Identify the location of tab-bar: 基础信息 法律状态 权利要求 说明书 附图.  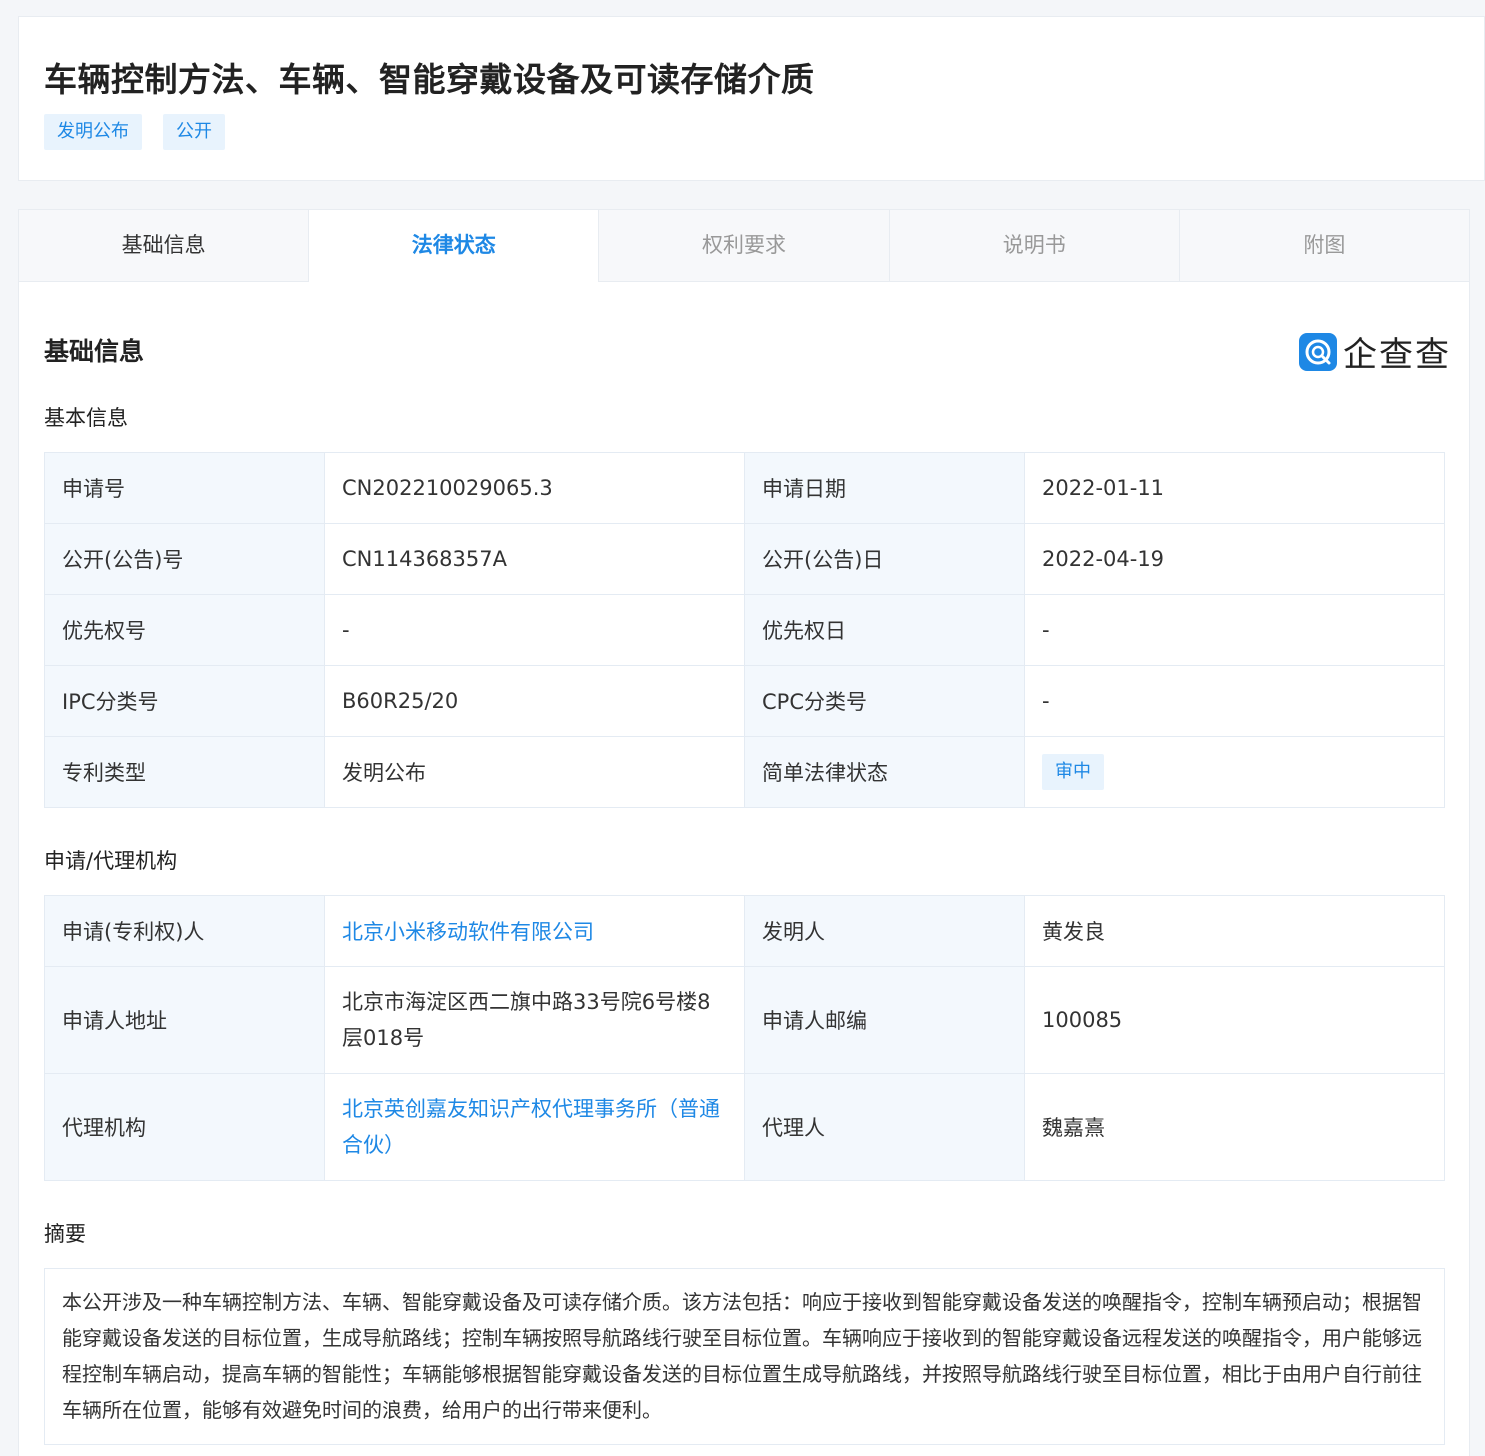
(744, 246).